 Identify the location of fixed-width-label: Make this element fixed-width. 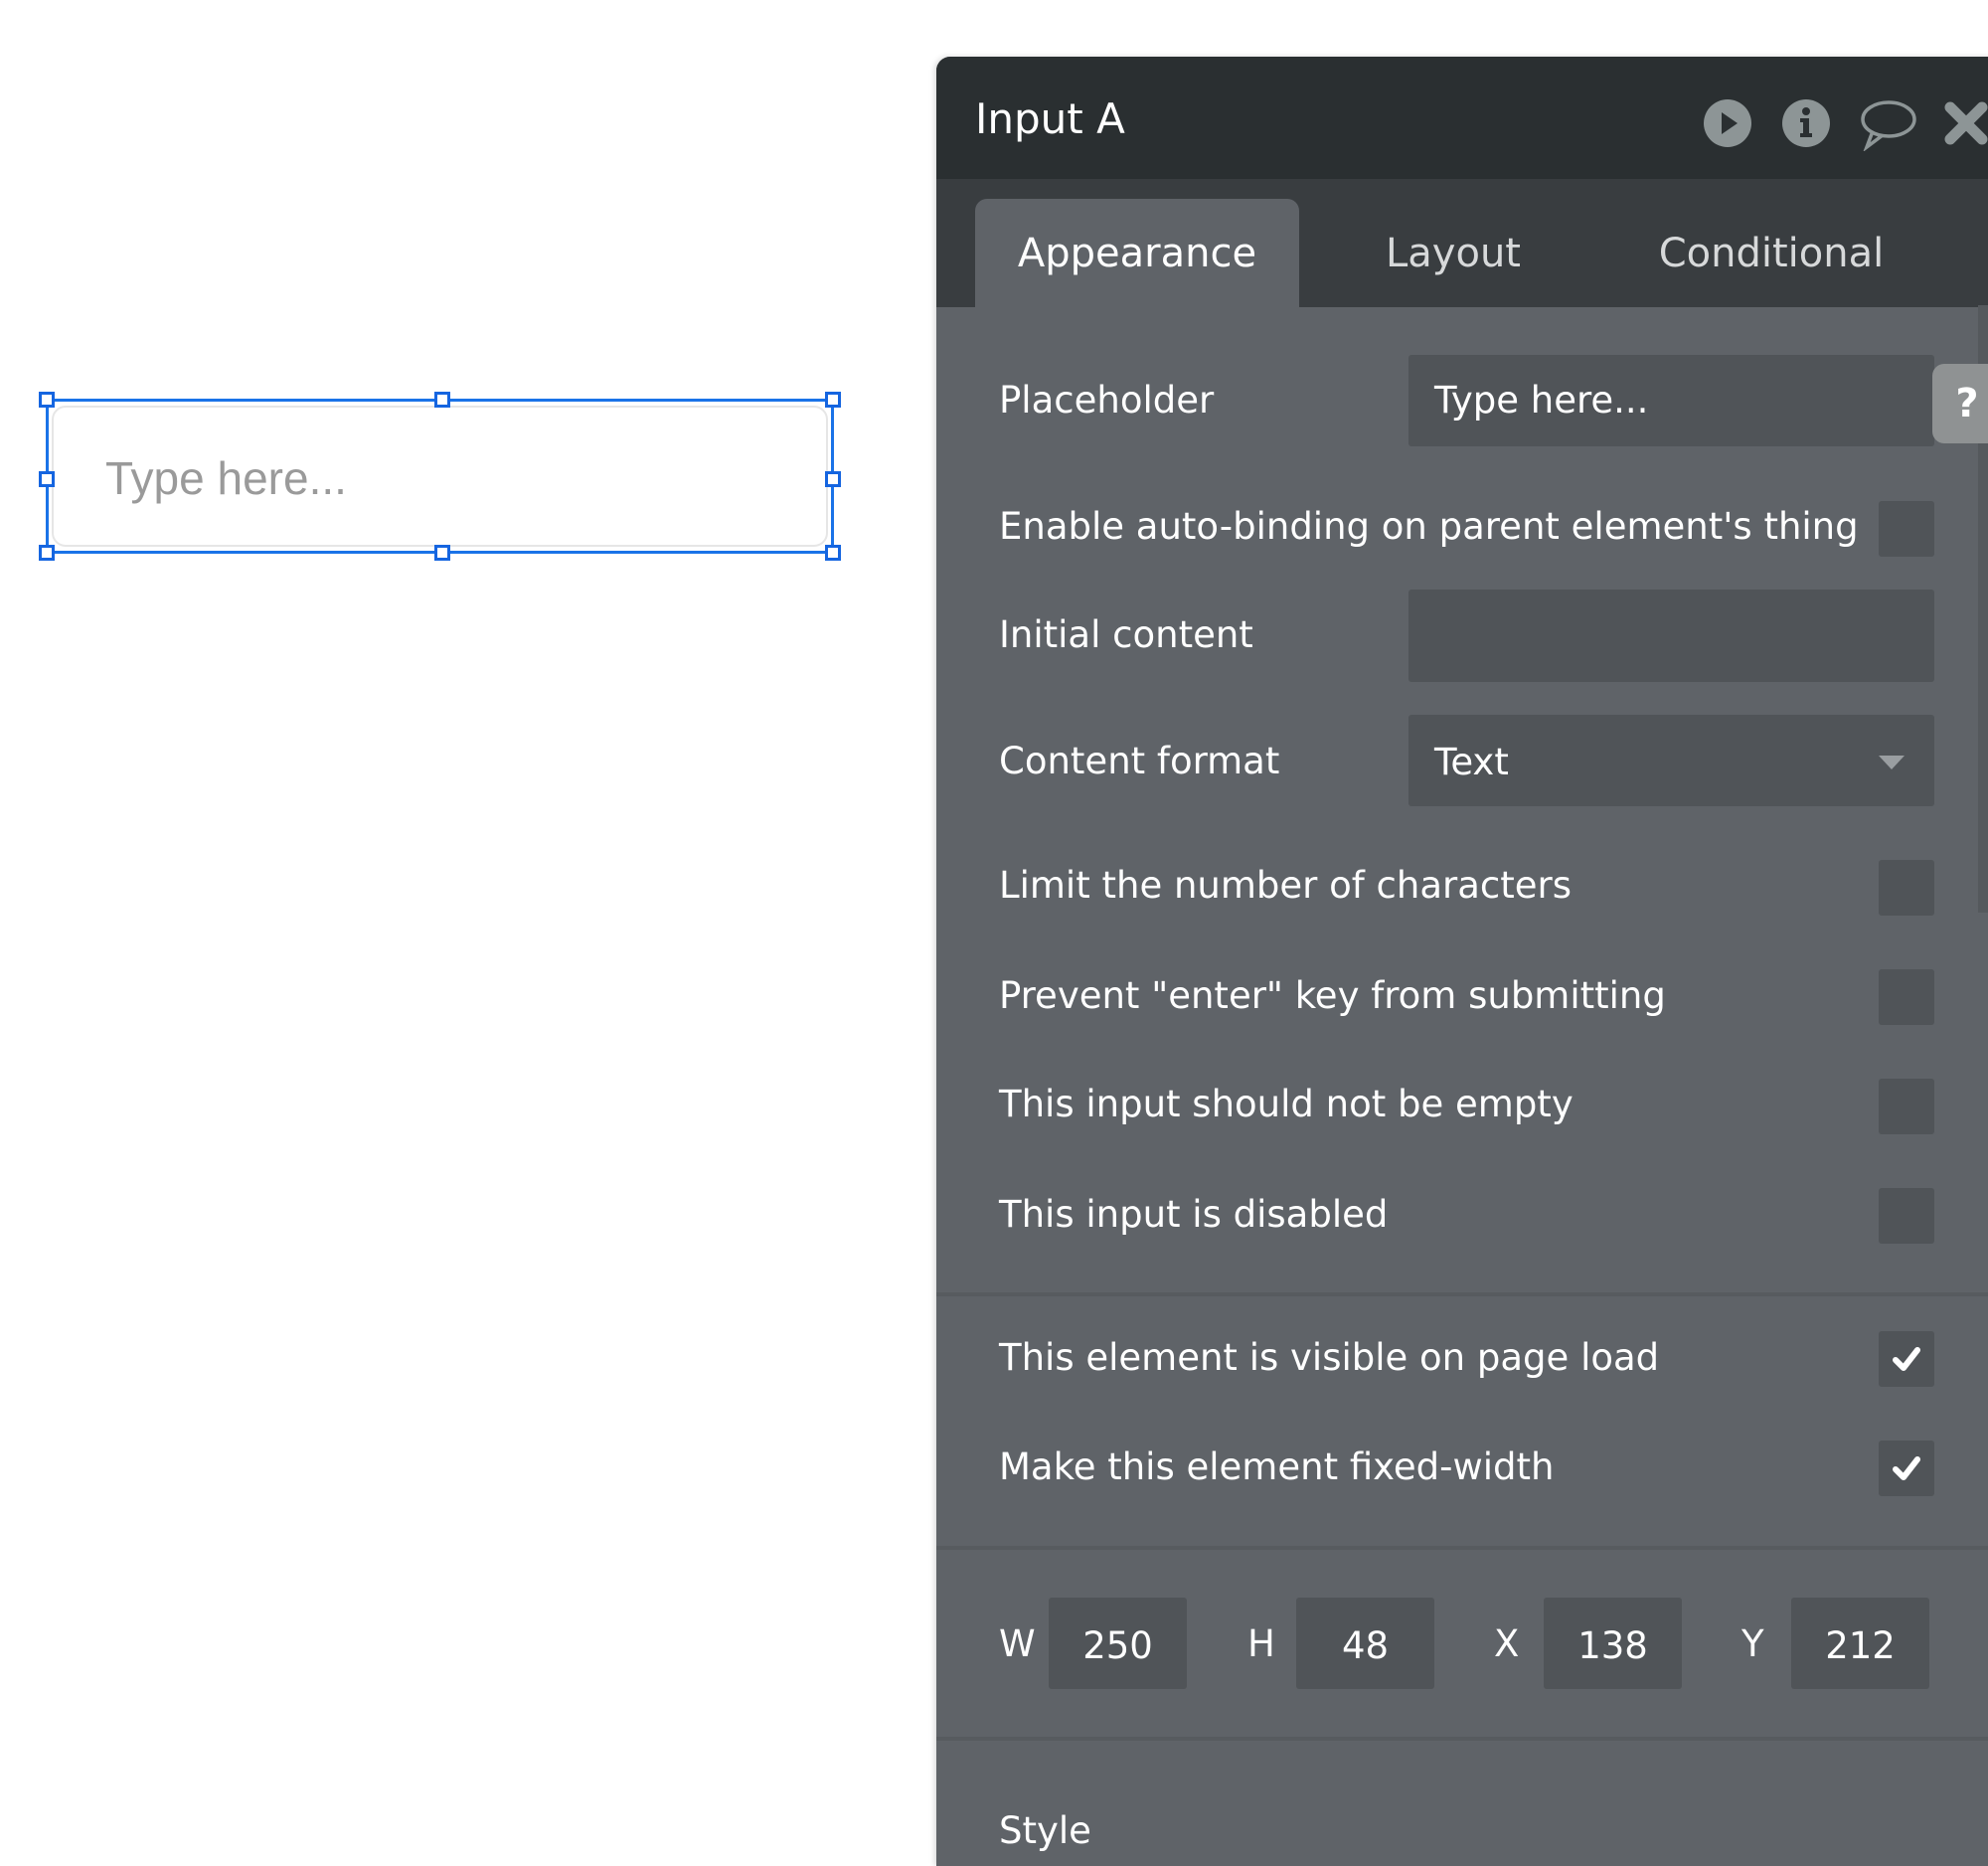
(1277, 1466).